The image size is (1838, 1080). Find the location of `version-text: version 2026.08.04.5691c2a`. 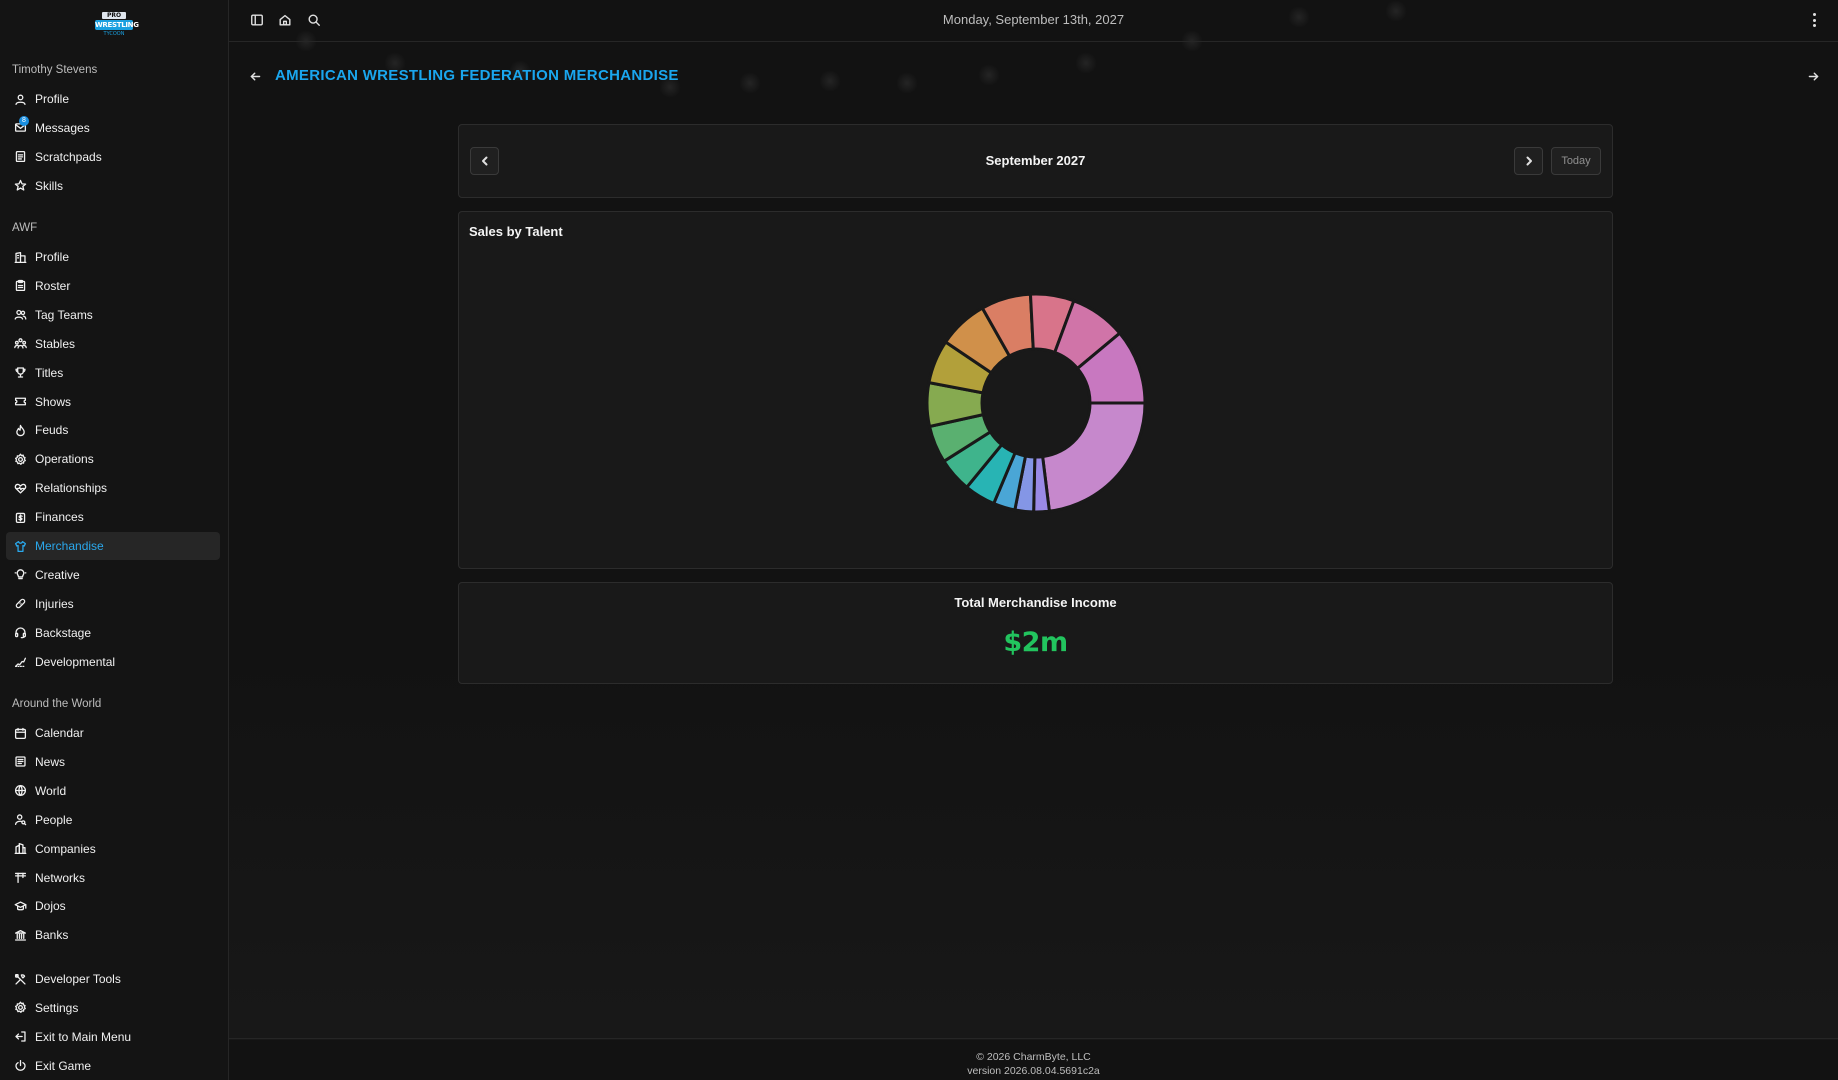

version-text: version 2026.08.04.5691c2a is located at coordinates (1033, 1071).